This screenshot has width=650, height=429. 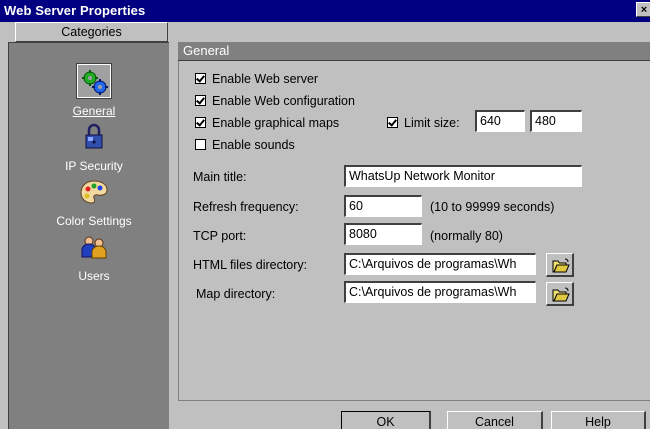 I want to click on sidebar-item-color-settings: Color Settings, so click(x=94, y=201).